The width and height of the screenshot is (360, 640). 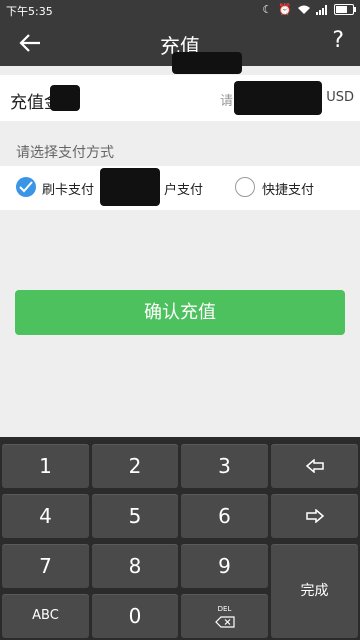 What do you see at coordinates (29, 11) in the screenshot?
I see `status-time: 下午5:35` at bounding box center [29, 11].